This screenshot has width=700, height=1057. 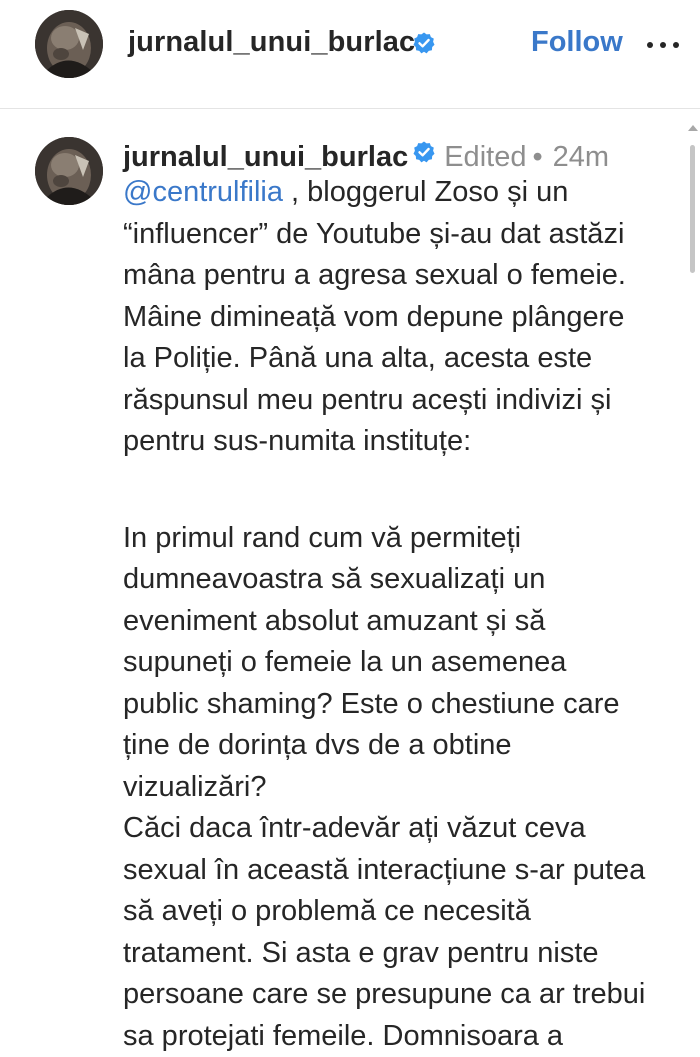 I want to click on scroll-up-arrow-icon, so click(x=693, y=128).